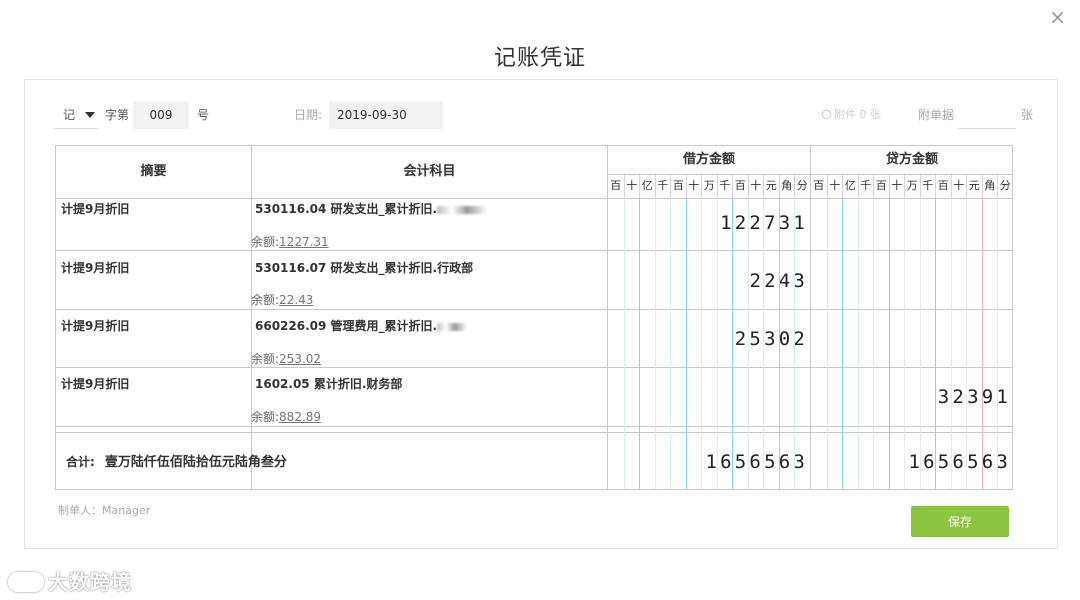  What do you see at coordinates (195, 462) in the screenshot?
I see `total-amount-words: 壹万陆仟伍佰陆拾伍元陆角叁分` at bounding box center [195, 462].